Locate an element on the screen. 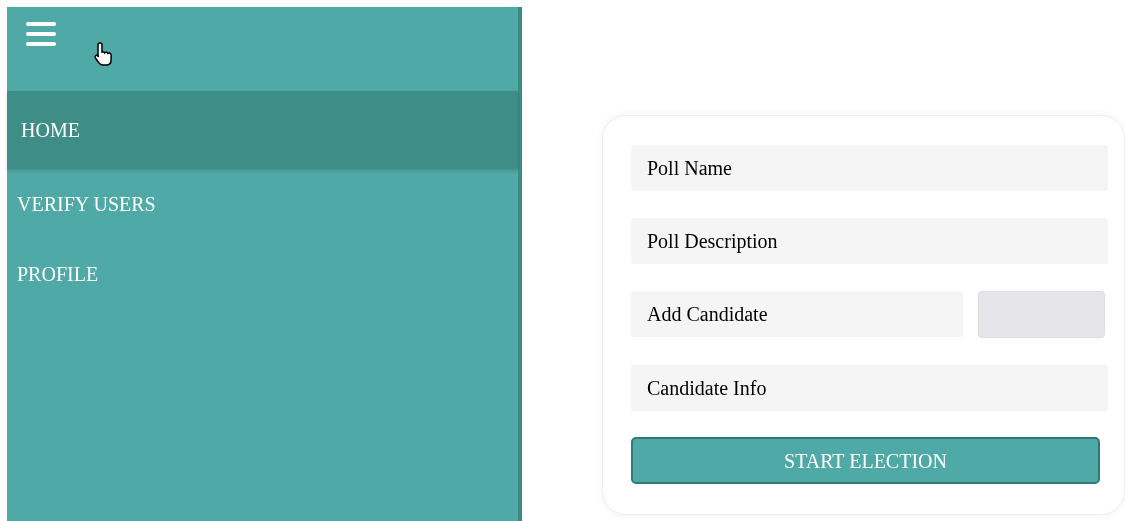 The image size is (1125, 521). menu-icon is located at coordinates (42, 34).